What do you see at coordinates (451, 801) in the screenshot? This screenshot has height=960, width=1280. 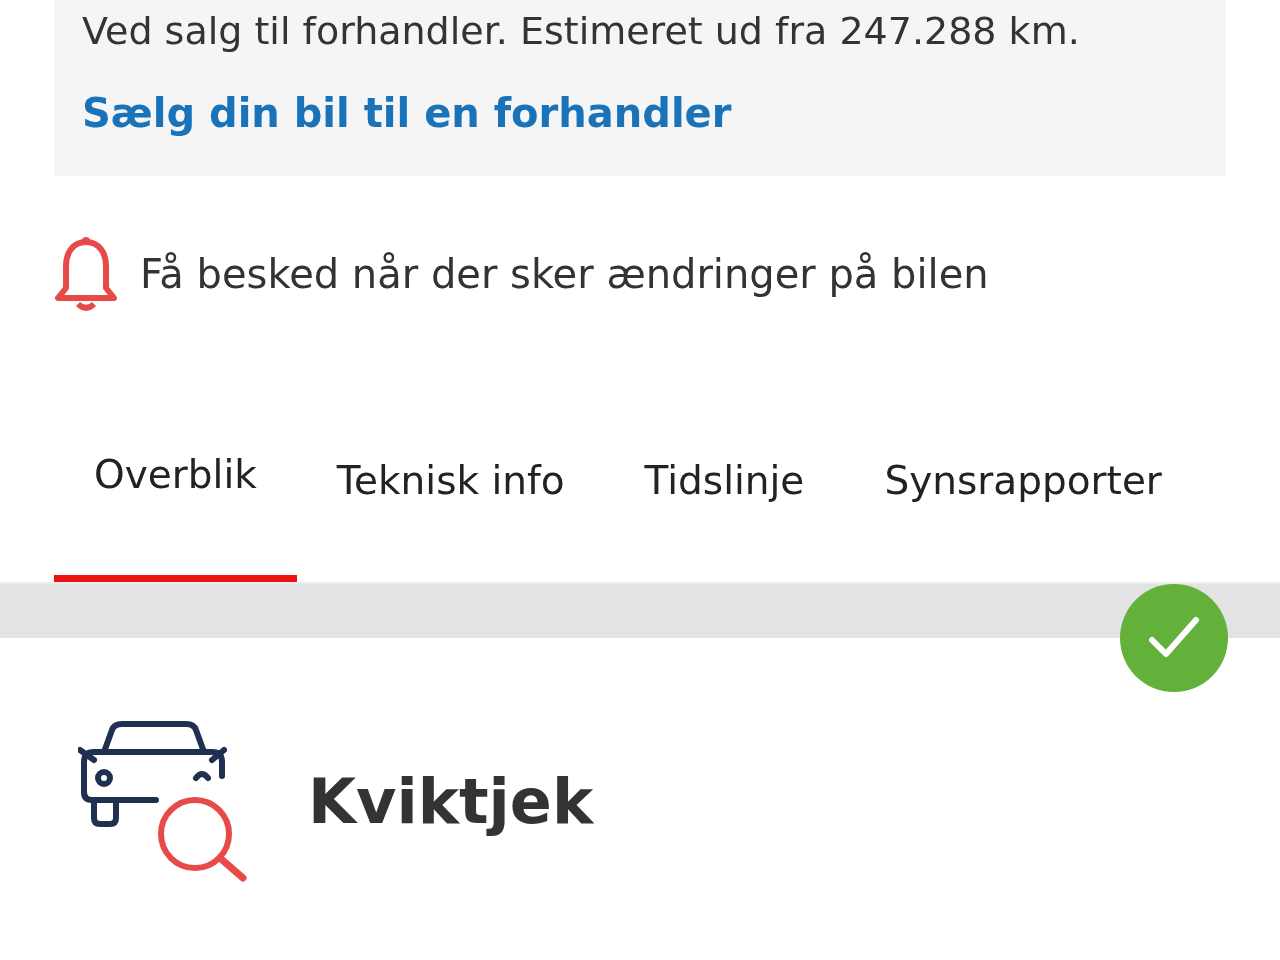 I see `section-title: Kviktjek` at bounding box center [451, 801].